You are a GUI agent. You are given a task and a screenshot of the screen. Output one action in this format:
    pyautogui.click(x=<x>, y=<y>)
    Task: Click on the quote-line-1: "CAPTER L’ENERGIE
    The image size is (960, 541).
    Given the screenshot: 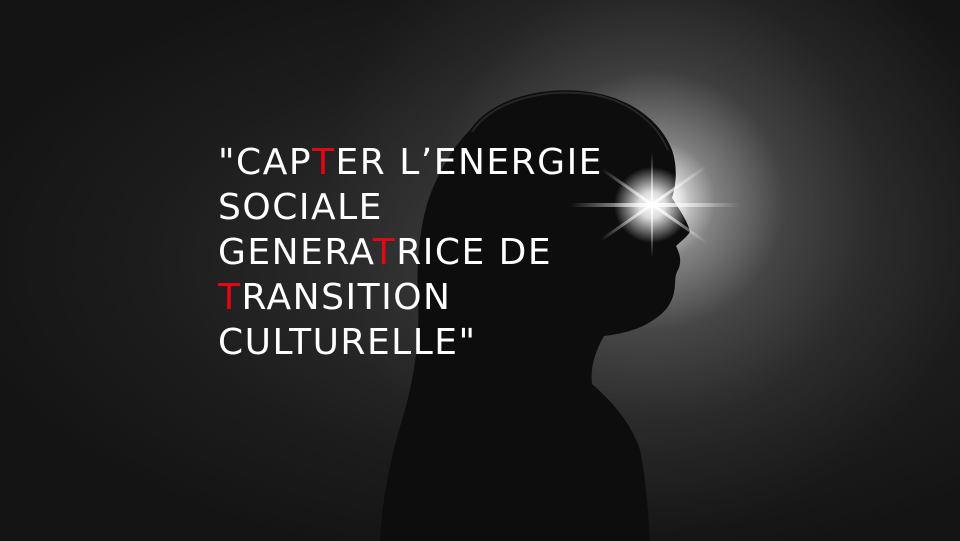 What is the action you would take?
    pyautogui.click(x=410, y=162)
    